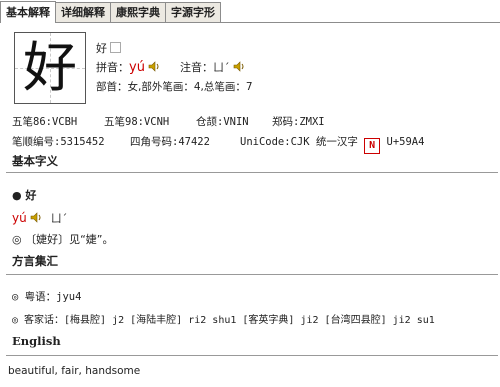  I want to click on cantonese: ◎ 粤语：jyu4, so click(47, 297).